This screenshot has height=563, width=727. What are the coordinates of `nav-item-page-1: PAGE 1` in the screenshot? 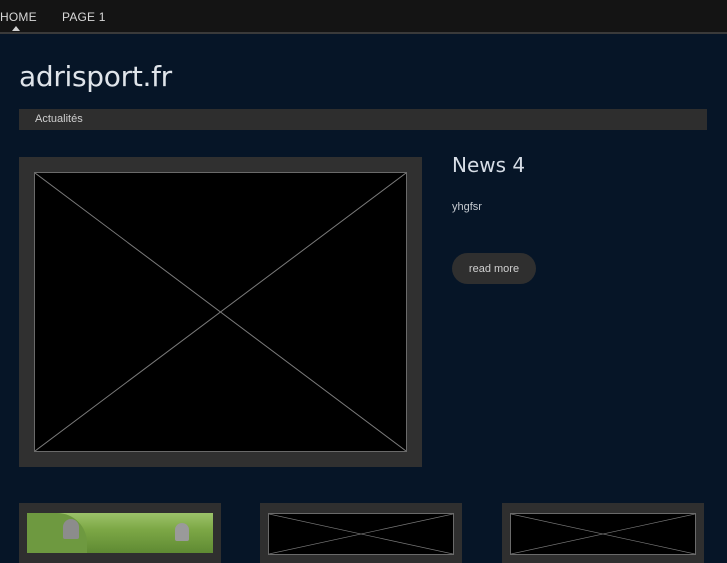 It's located at (84, 17).